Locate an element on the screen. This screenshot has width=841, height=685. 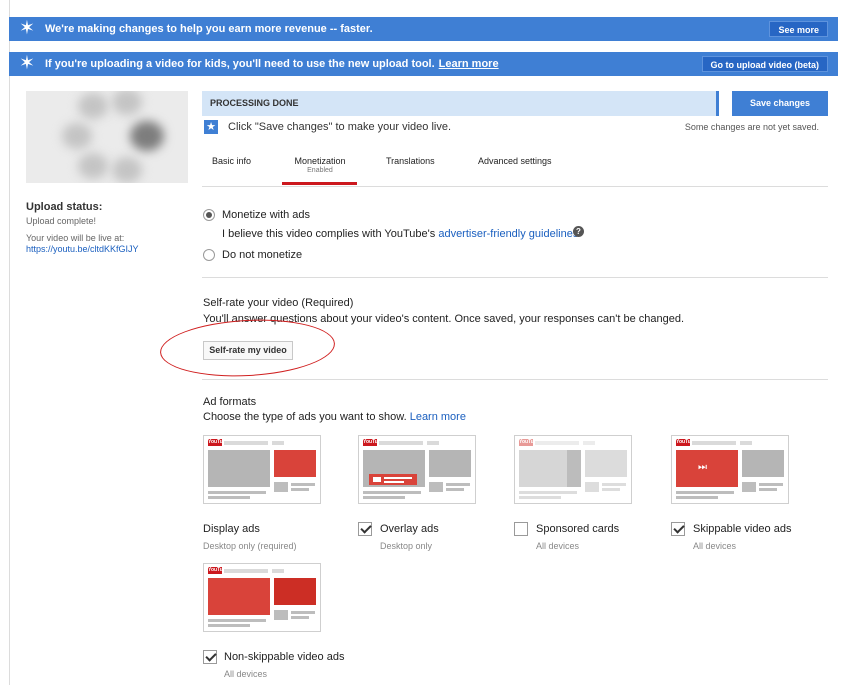
monetize-with-ads-radio is located at coordinates (209, 215).